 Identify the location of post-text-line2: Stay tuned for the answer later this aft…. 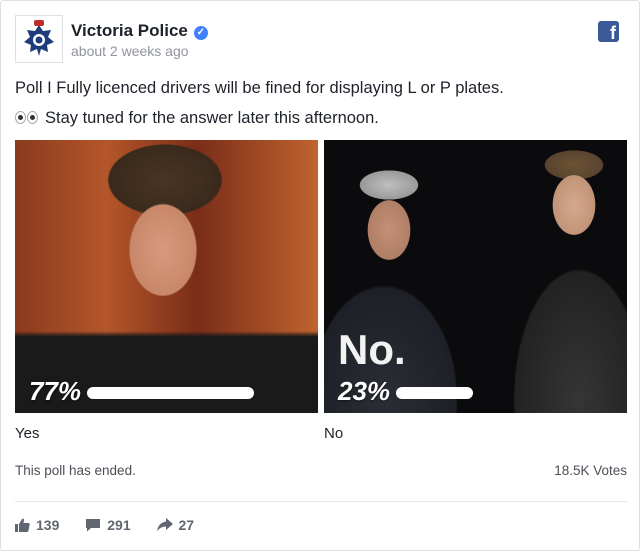
(197, 118).